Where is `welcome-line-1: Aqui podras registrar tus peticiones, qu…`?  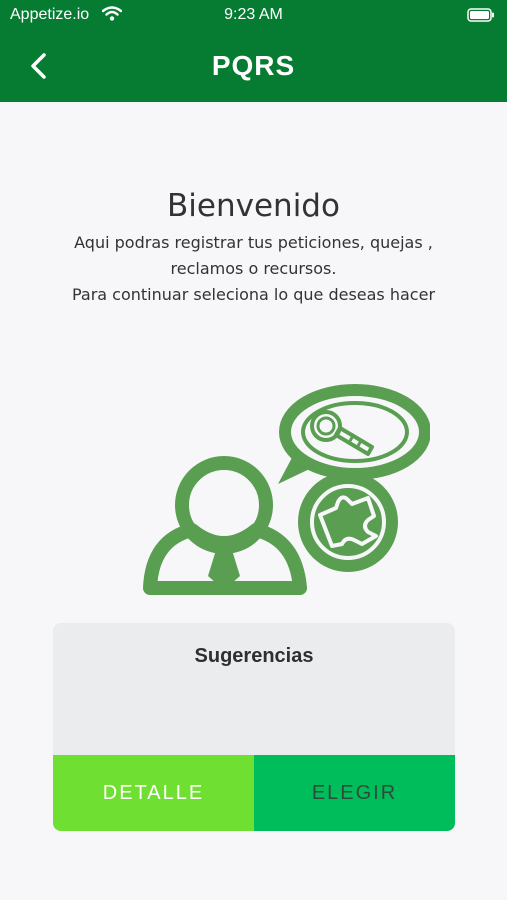 welcome-line-1: Aqui podras registrar tus peticiones, qu… is located at coordinates (253, 242).